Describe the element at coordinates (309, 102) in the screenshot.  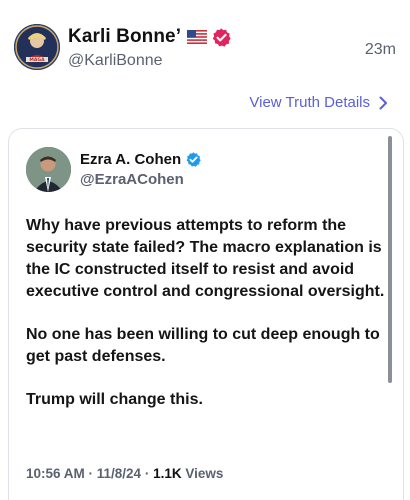
I see `view-truth-details-label: View Truth Details` at that location.